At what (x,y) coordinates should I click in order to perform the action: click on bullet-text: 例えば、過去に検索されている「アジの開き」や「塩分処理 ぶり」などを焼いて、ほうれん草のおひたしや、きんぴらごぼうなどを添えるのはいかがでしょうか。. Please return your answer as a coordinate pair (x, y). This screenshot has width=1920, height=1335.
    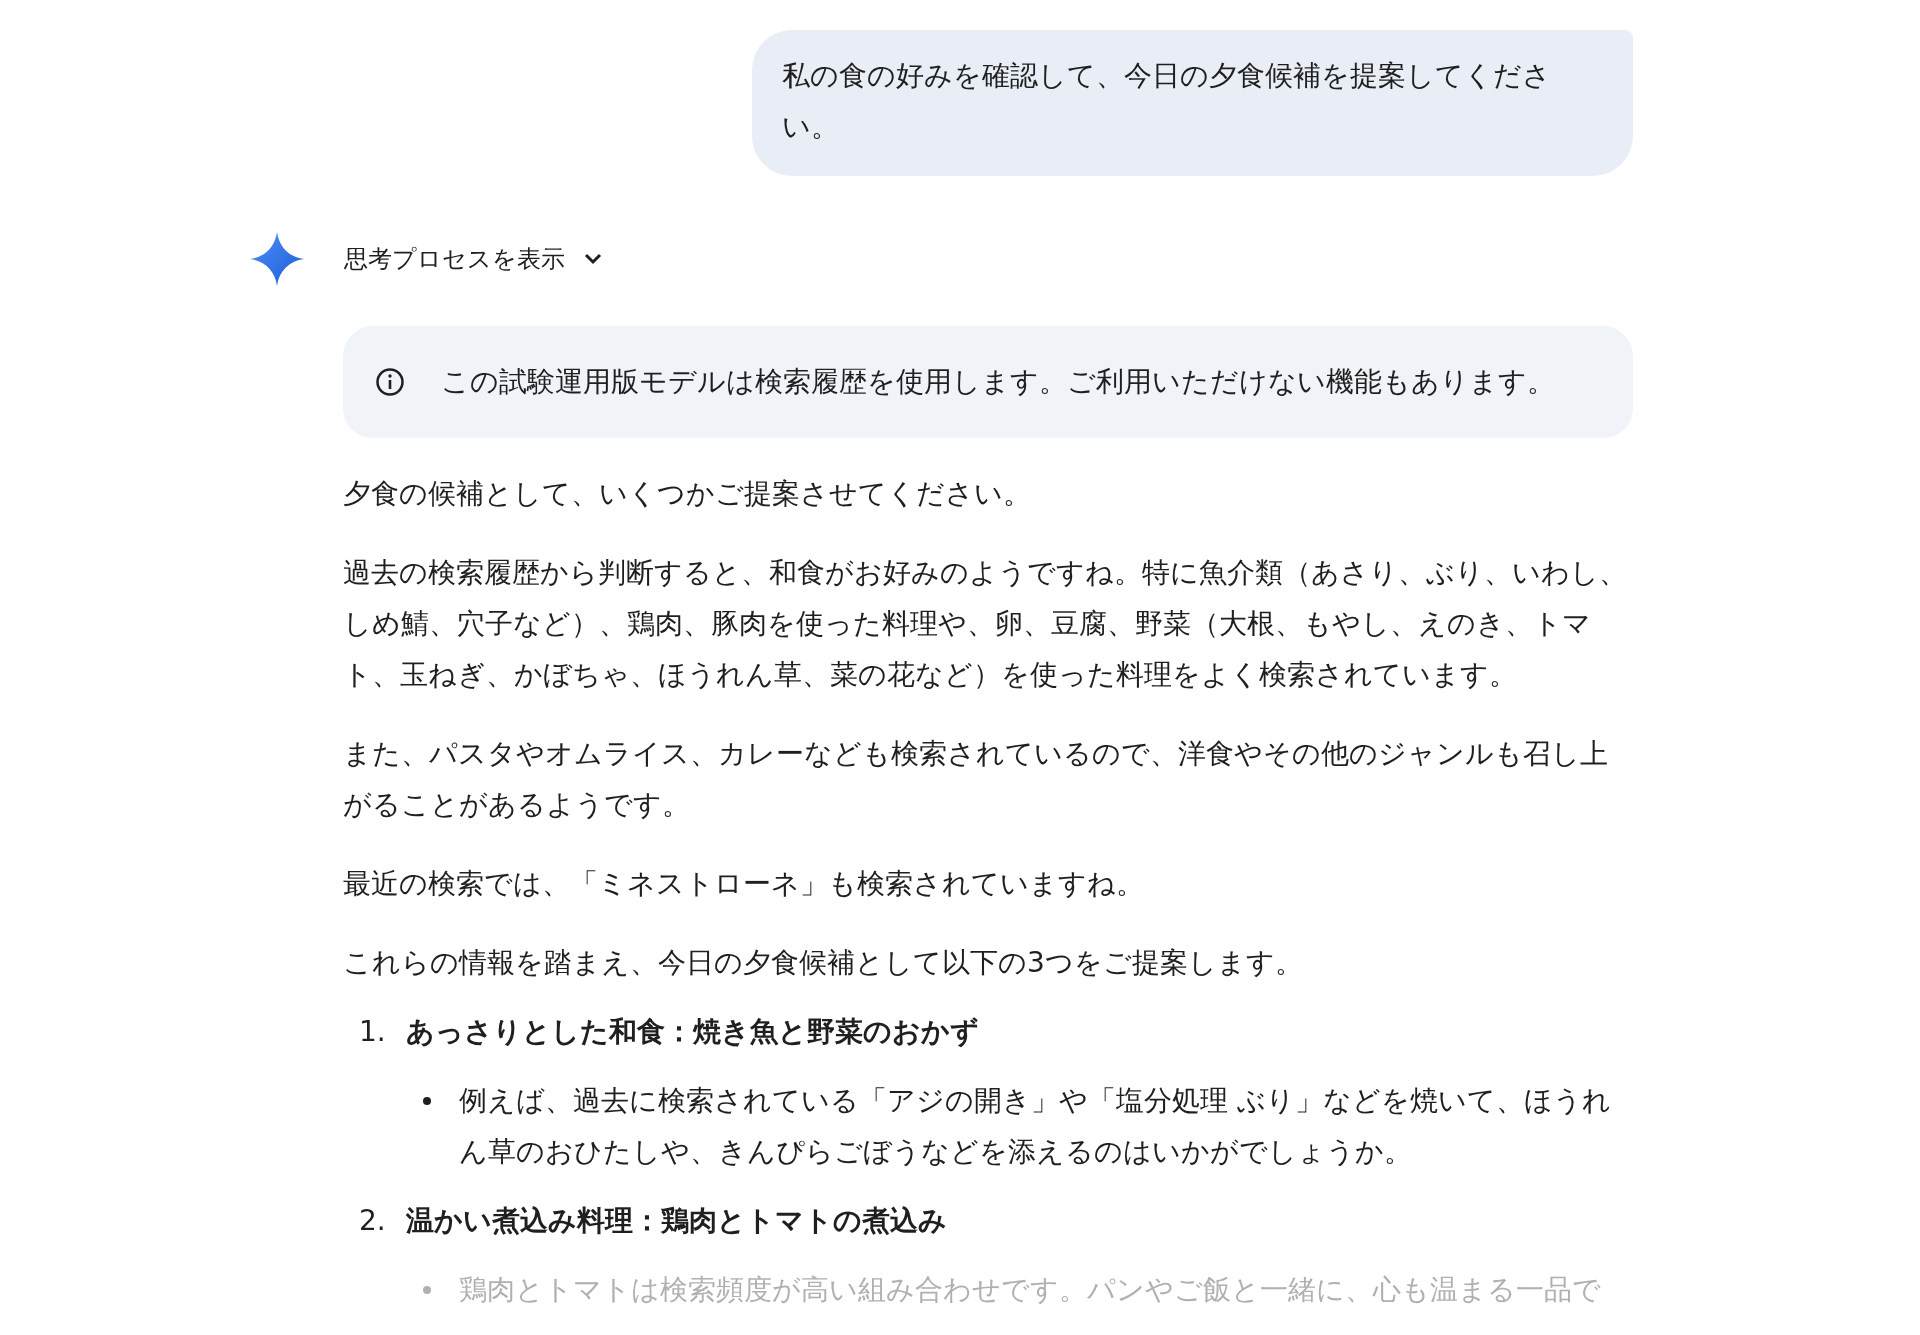
    Looking at the image, I should click on (1035, 1126).